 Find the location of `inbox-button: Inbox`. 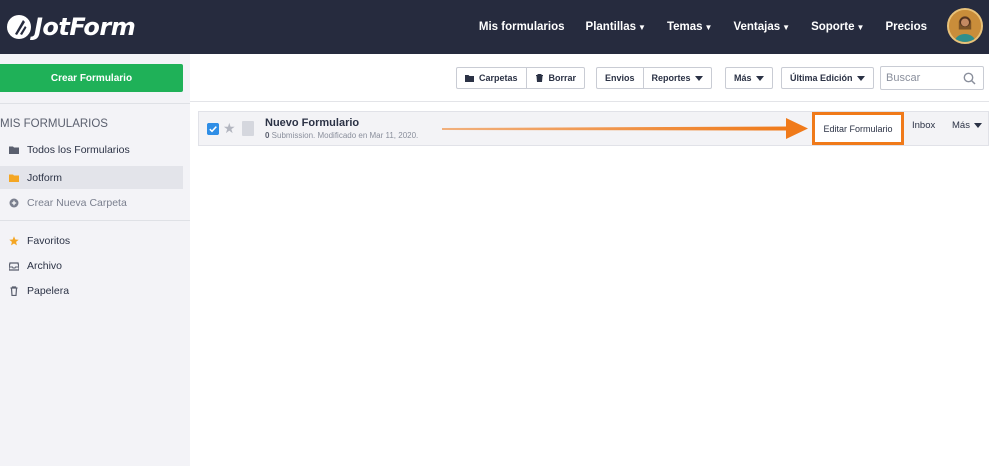

inbox-button: Inbox is located at coordinates (923, 125).